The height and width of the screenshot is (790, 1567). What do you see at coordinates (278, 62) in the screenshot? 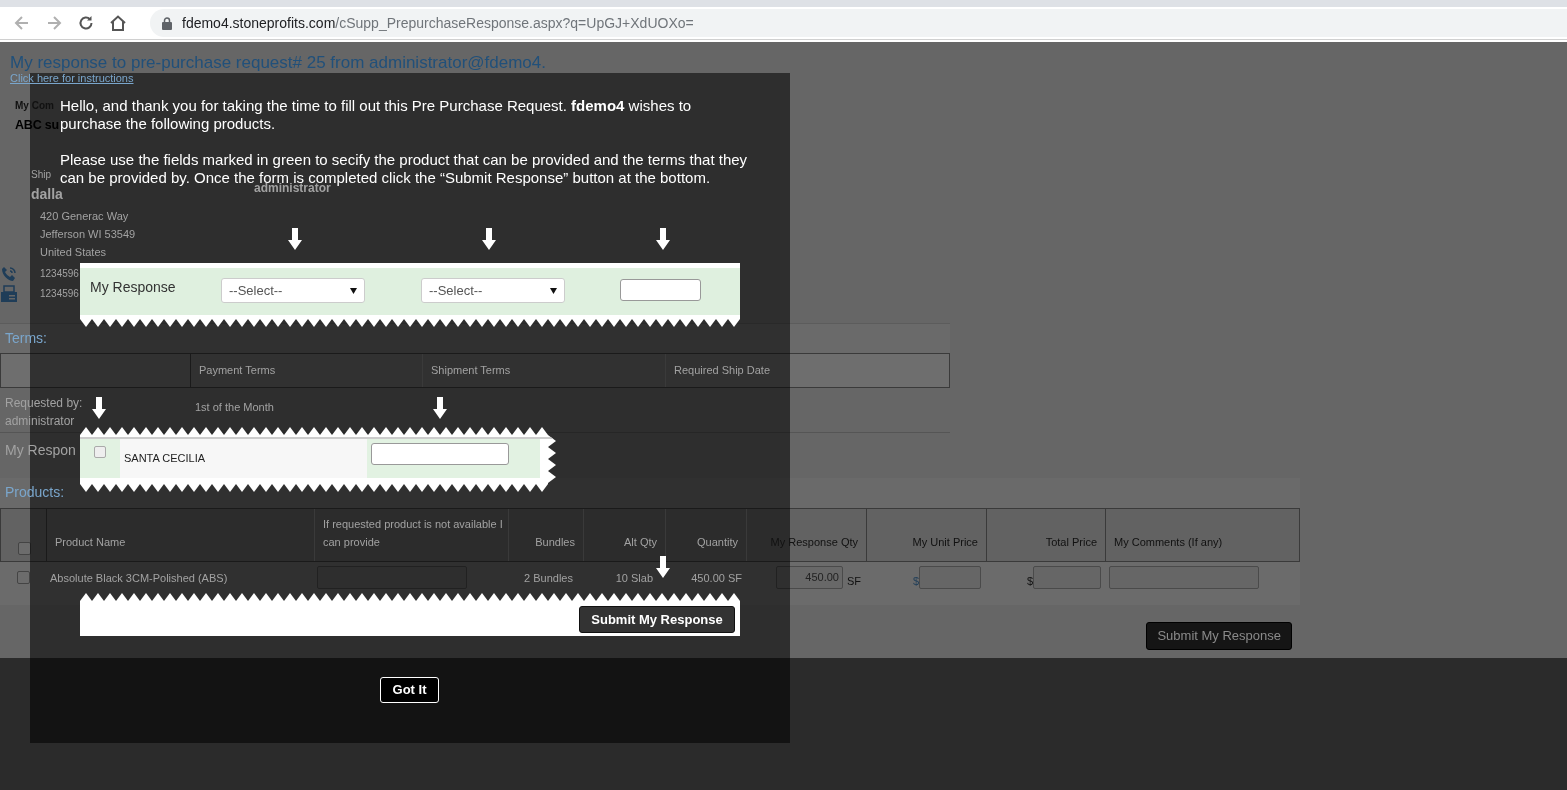
I see `page-title: My response to pre-purchase request# 25 from administrator@fdemo4.` at bounding box center [278, 62].